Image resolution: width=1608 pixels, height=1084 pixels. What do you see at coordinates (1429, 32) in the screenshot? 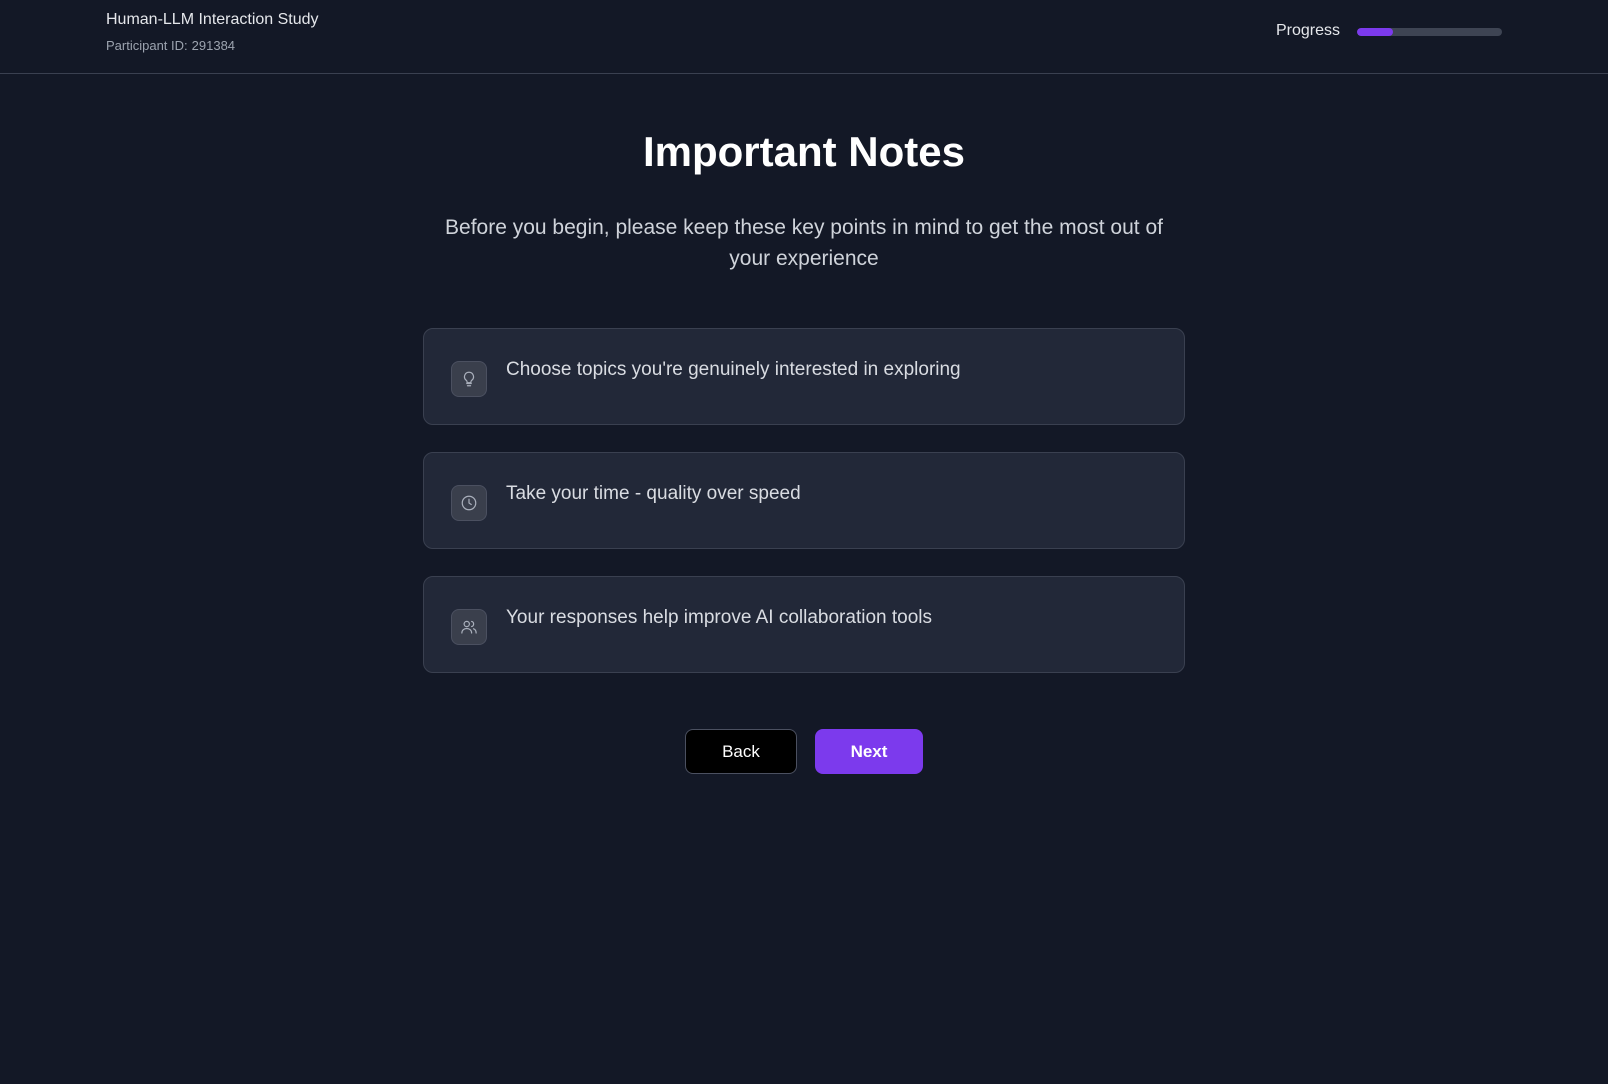
I see `progress-bar` at bounding box center [1429, 32].